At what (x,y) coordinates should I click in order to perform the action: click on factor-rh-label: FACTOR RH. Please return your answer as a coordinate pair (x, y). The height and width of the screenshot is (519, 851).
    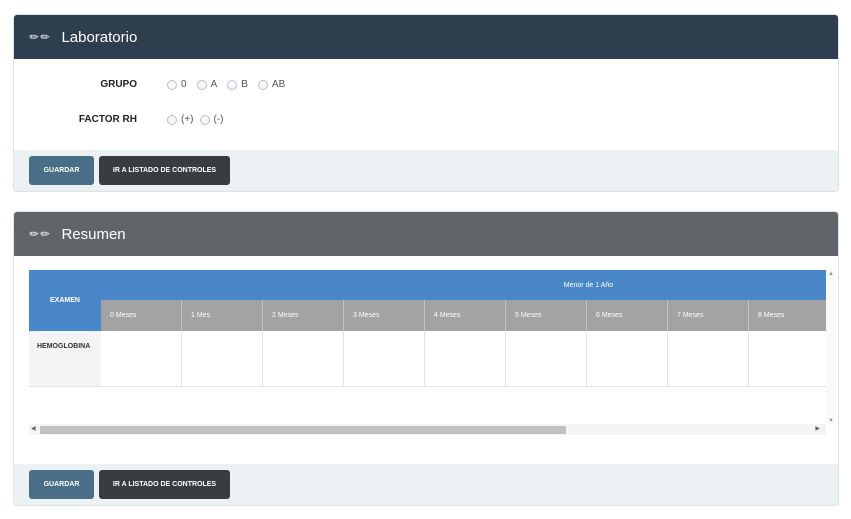
    Looking at the image, I should click on (107, 119).